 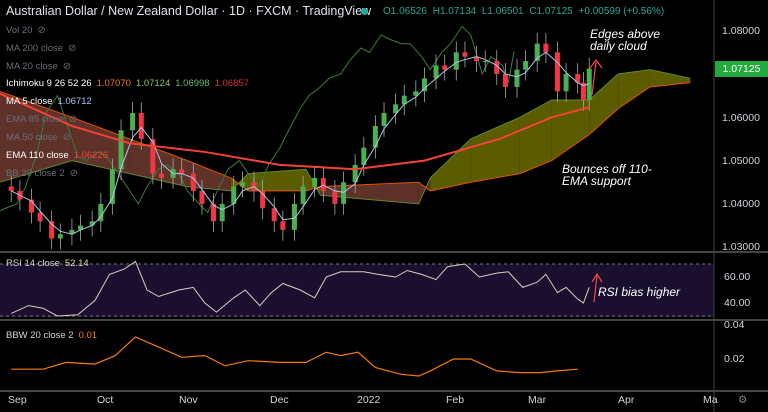 What do you see at coordinates (455, 400) in the screenshot?
I see `time-tick: Feb` at bounding box center [455, 400].